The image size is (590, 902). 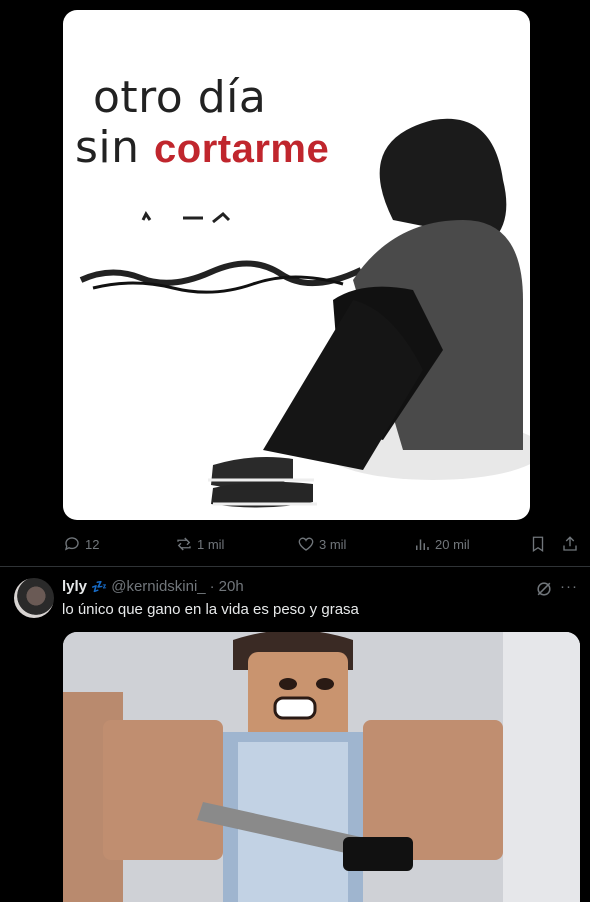 What do you see at coordinates (99, 586) in the screenshot?
I see `sleep-emoji: 💤` at bounding box center [99, 586].